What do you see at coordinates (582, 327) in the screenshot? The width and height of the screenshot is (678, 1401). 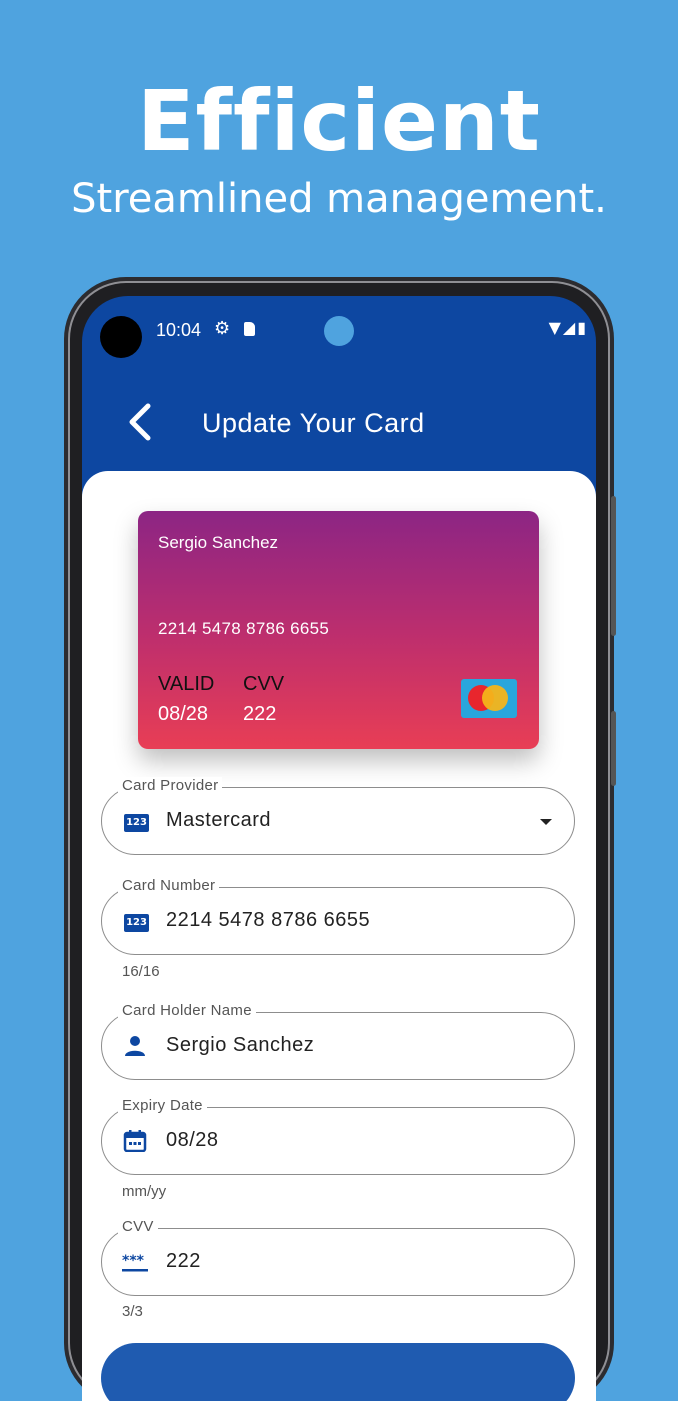 I see `battery-icon: ▮` at bounding box center [582, 327].